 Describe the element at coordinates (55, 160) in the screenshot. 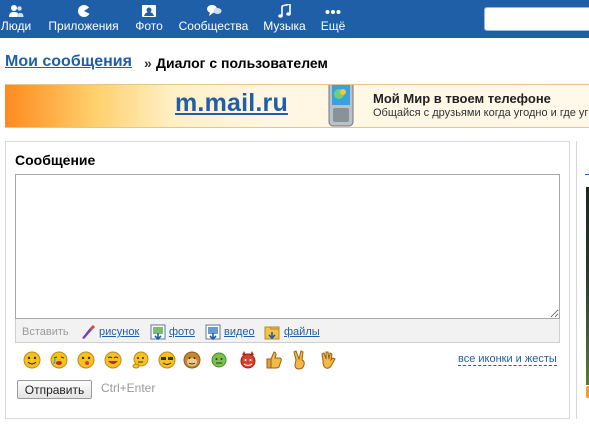

I see `message-heading: Сообщение` at that location.